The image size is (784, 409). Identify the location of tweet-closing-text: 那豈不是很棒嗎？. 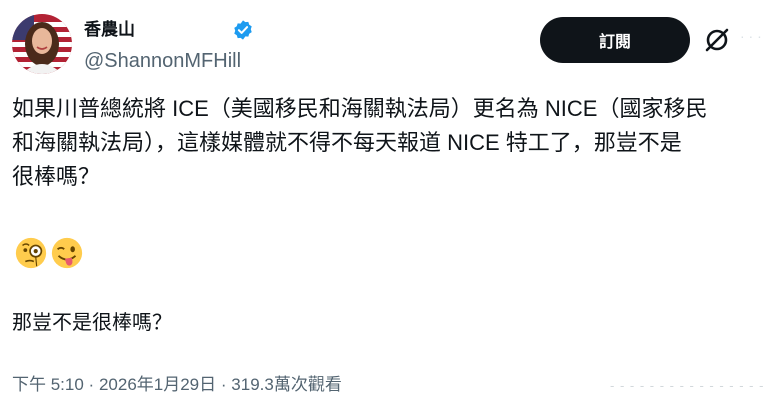
(92, 323).